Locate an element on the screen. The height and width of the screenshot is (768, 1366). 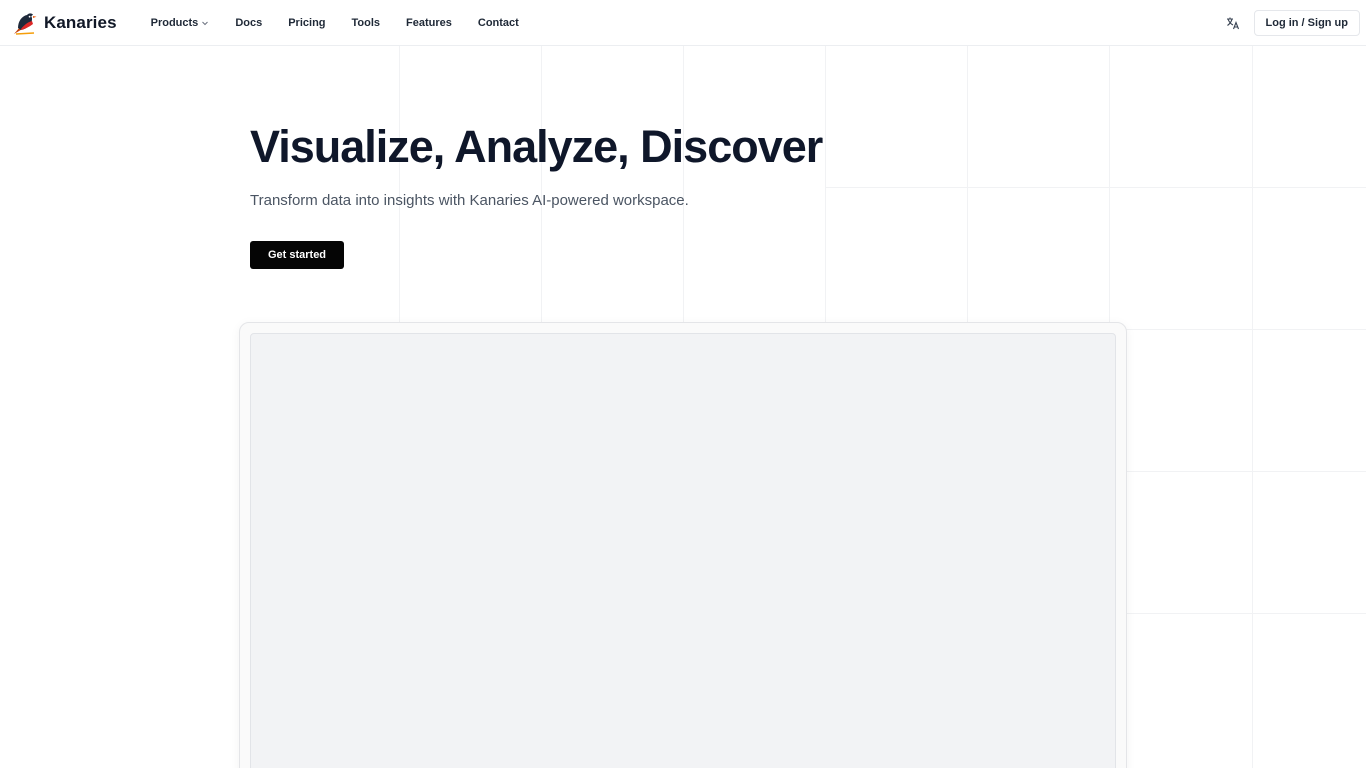
nav-item-label: Tools is located at coordinates (366, 22).